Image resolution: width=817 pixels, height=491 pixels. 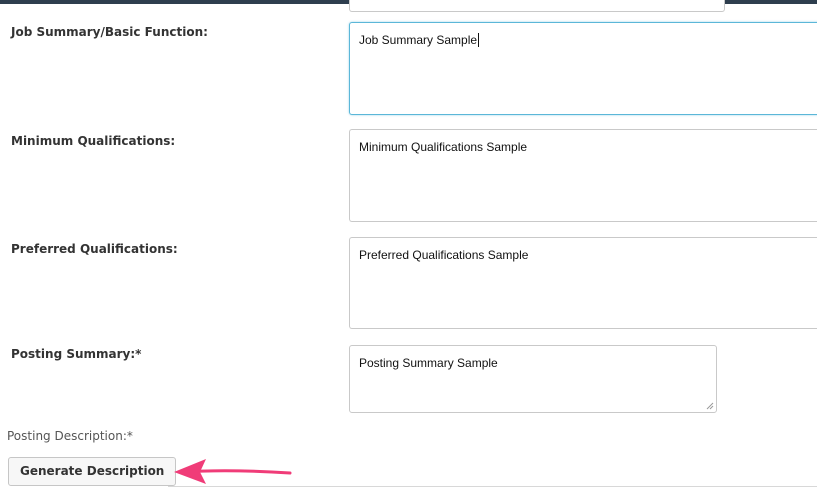 What do you see at coordinates (583, 68) in the screenshot?
I see `job-summary-textarea: Job Summary Sample` at bounding box center [583, 68].